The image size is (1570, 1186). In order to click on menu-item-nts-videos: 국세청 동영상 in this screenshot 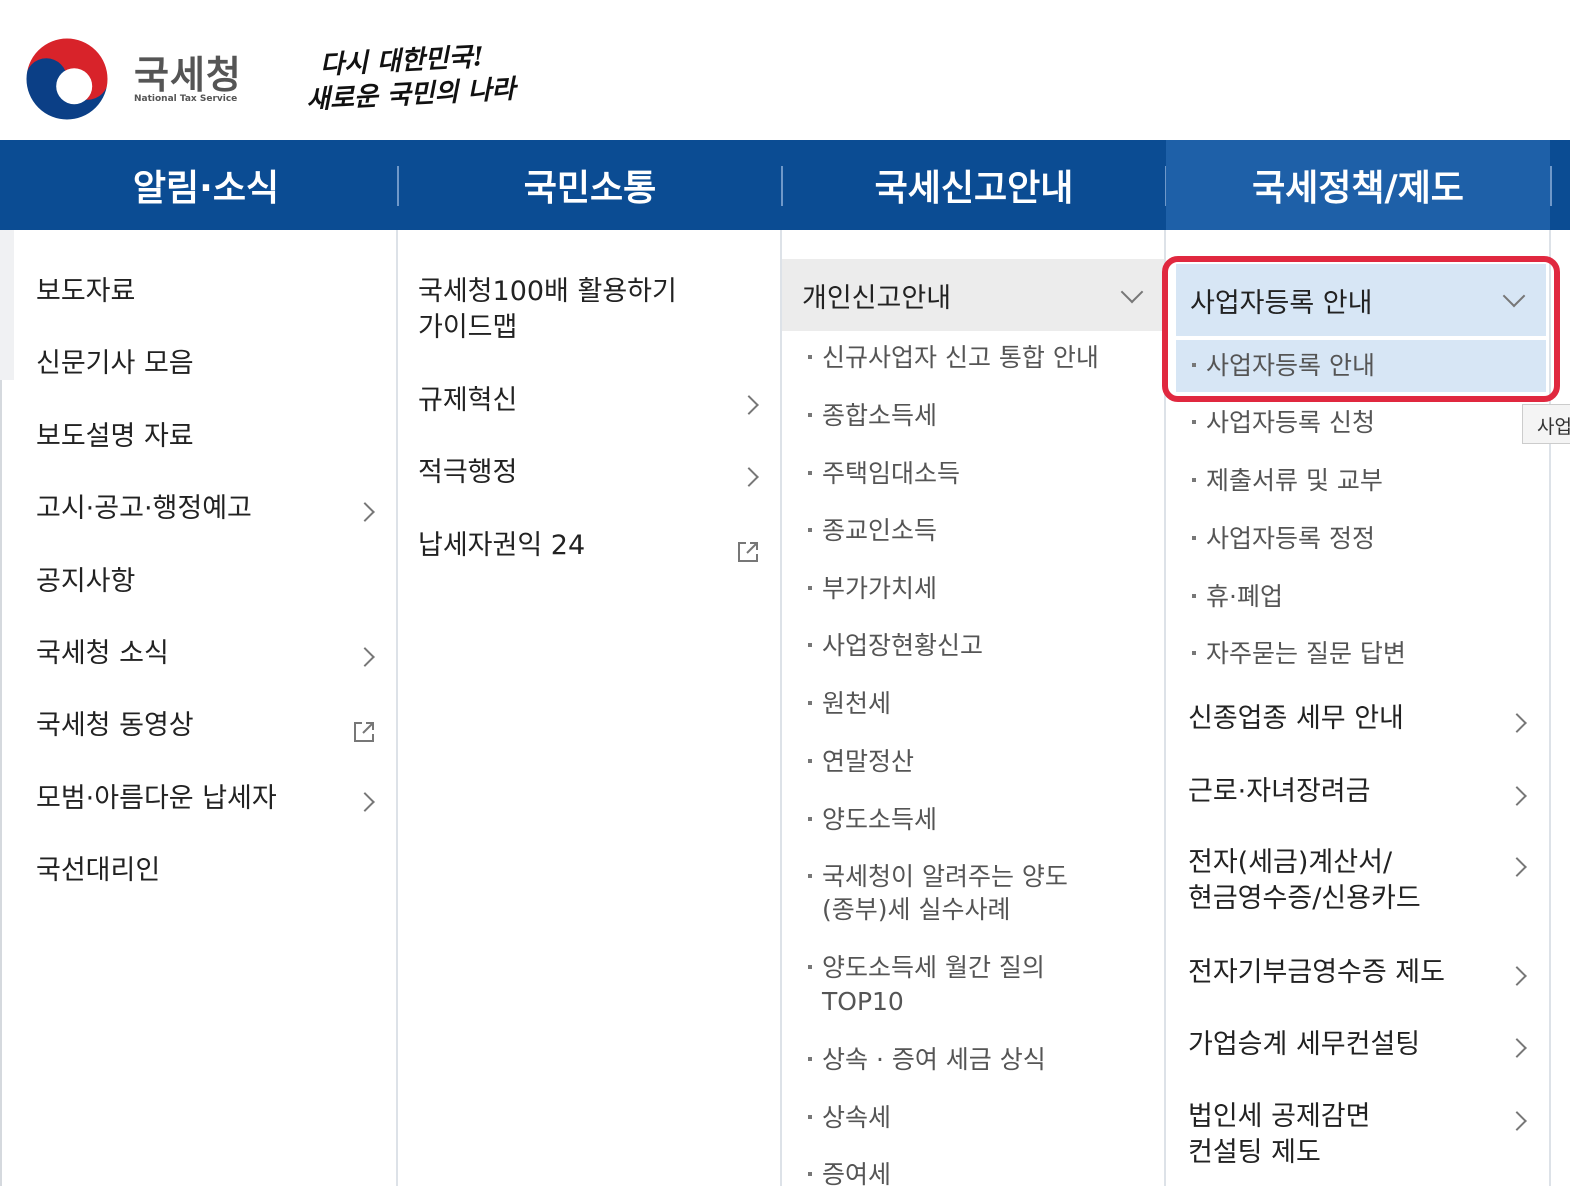, I will do `click(115, 726)`.